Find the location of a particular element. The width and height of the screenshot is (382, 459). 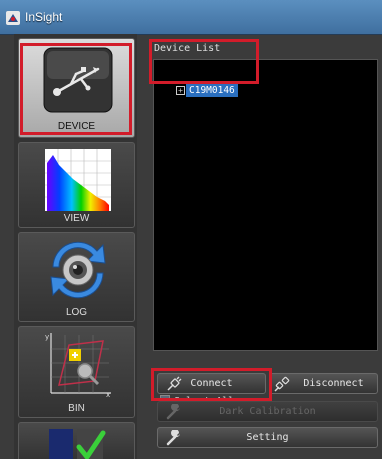

sidebar-item-log: LOG is located at coordinates (76, 277).